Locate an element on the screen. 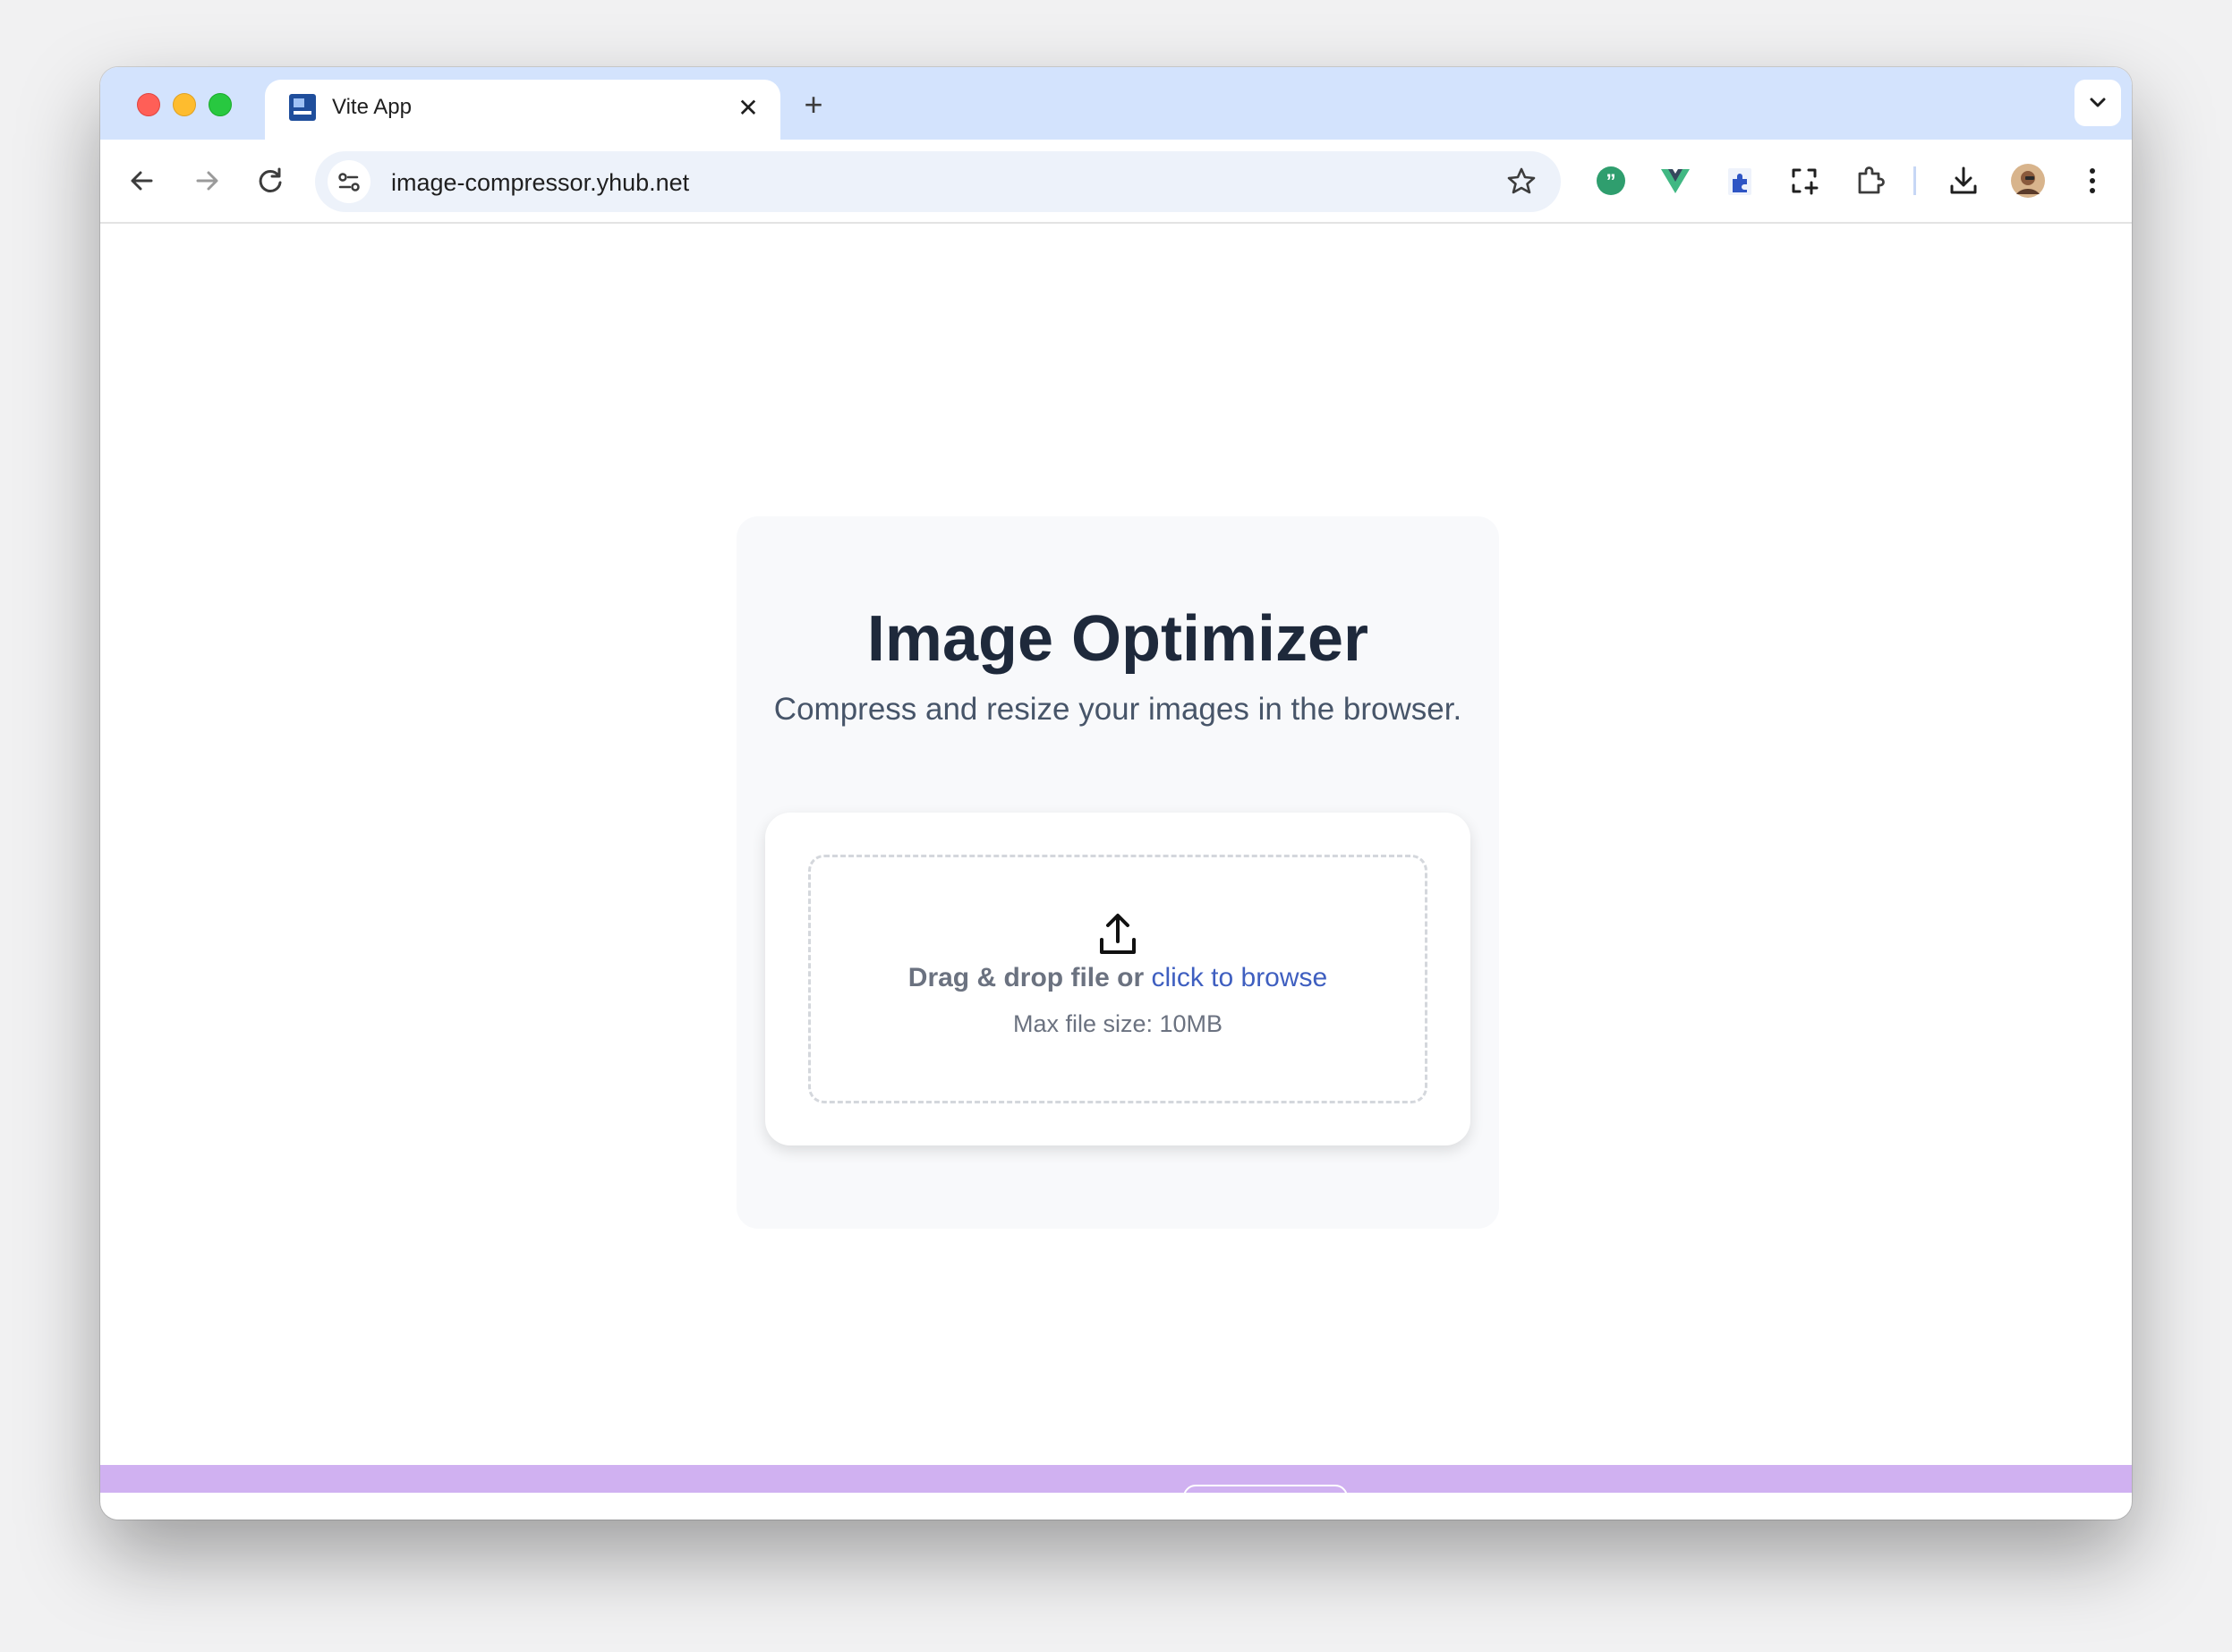 The width and height of the screenshot is (2232, 1652). vue-devtools-icon is located at coordinates (1675, 181).